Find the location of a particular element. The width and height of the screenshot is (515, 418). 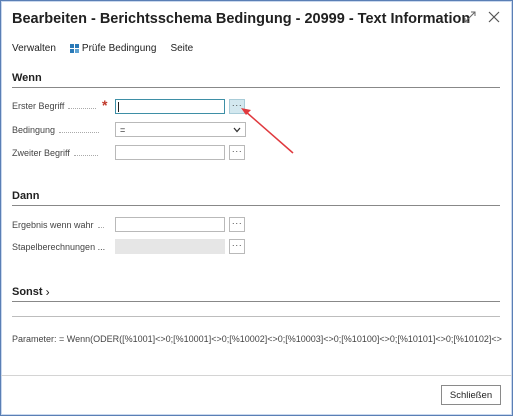

section-wenn-heading: Wenn is located at coordinates (27, 78).